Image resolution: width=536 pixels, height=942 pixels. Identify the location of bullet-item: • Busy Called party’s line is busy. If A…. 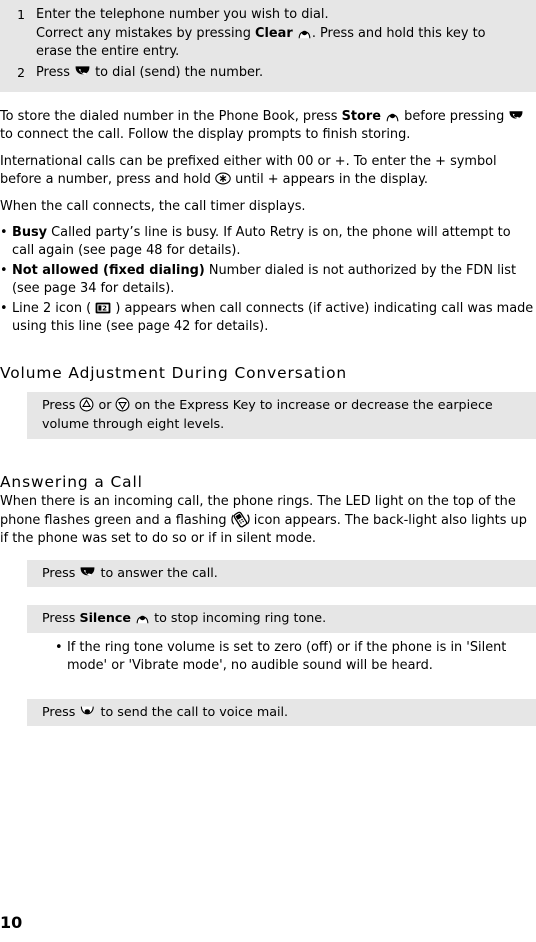
(268, 242).